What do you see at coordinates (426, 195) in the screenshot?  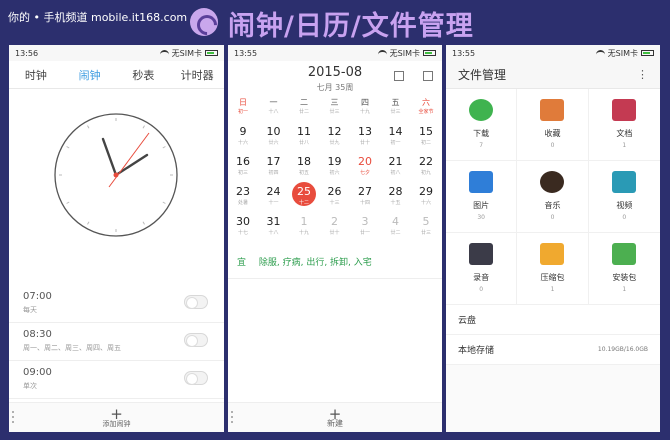 I see `calendar-day: 29 十六` at bounding box center [426, 195].